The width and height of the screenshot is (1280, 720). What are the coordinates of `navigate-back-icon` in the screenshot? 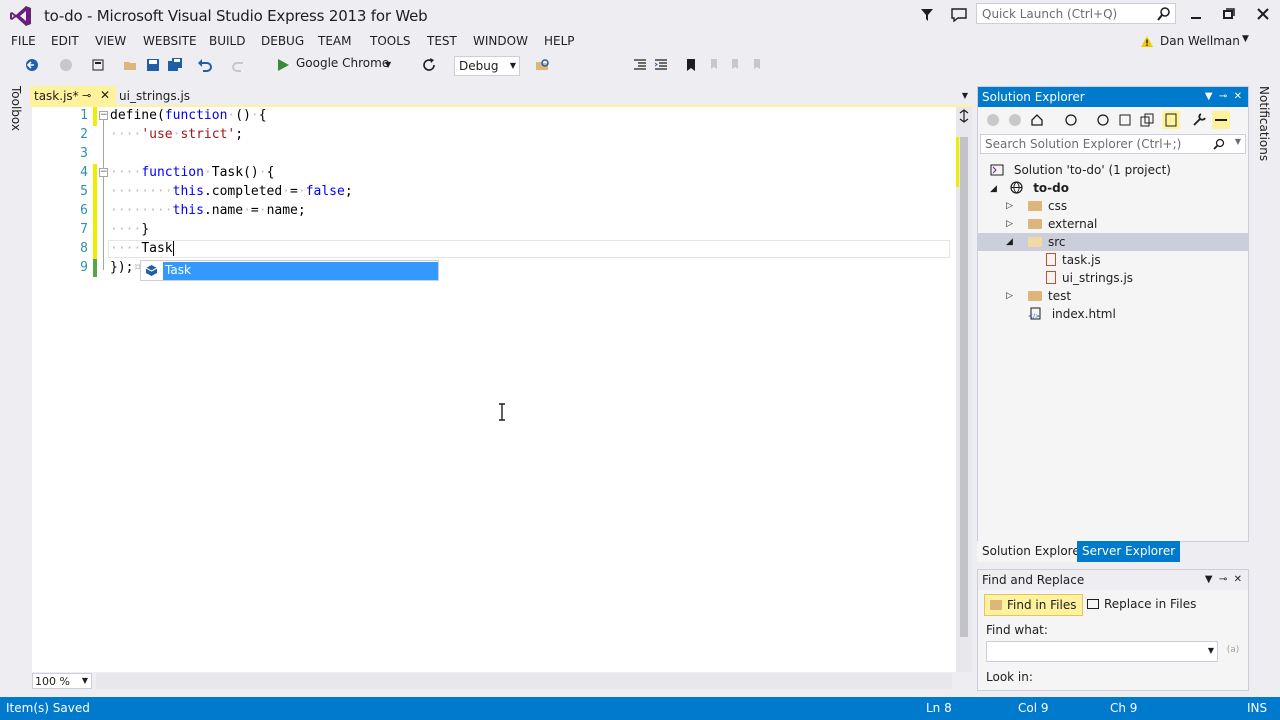 It's located at (32, 65).